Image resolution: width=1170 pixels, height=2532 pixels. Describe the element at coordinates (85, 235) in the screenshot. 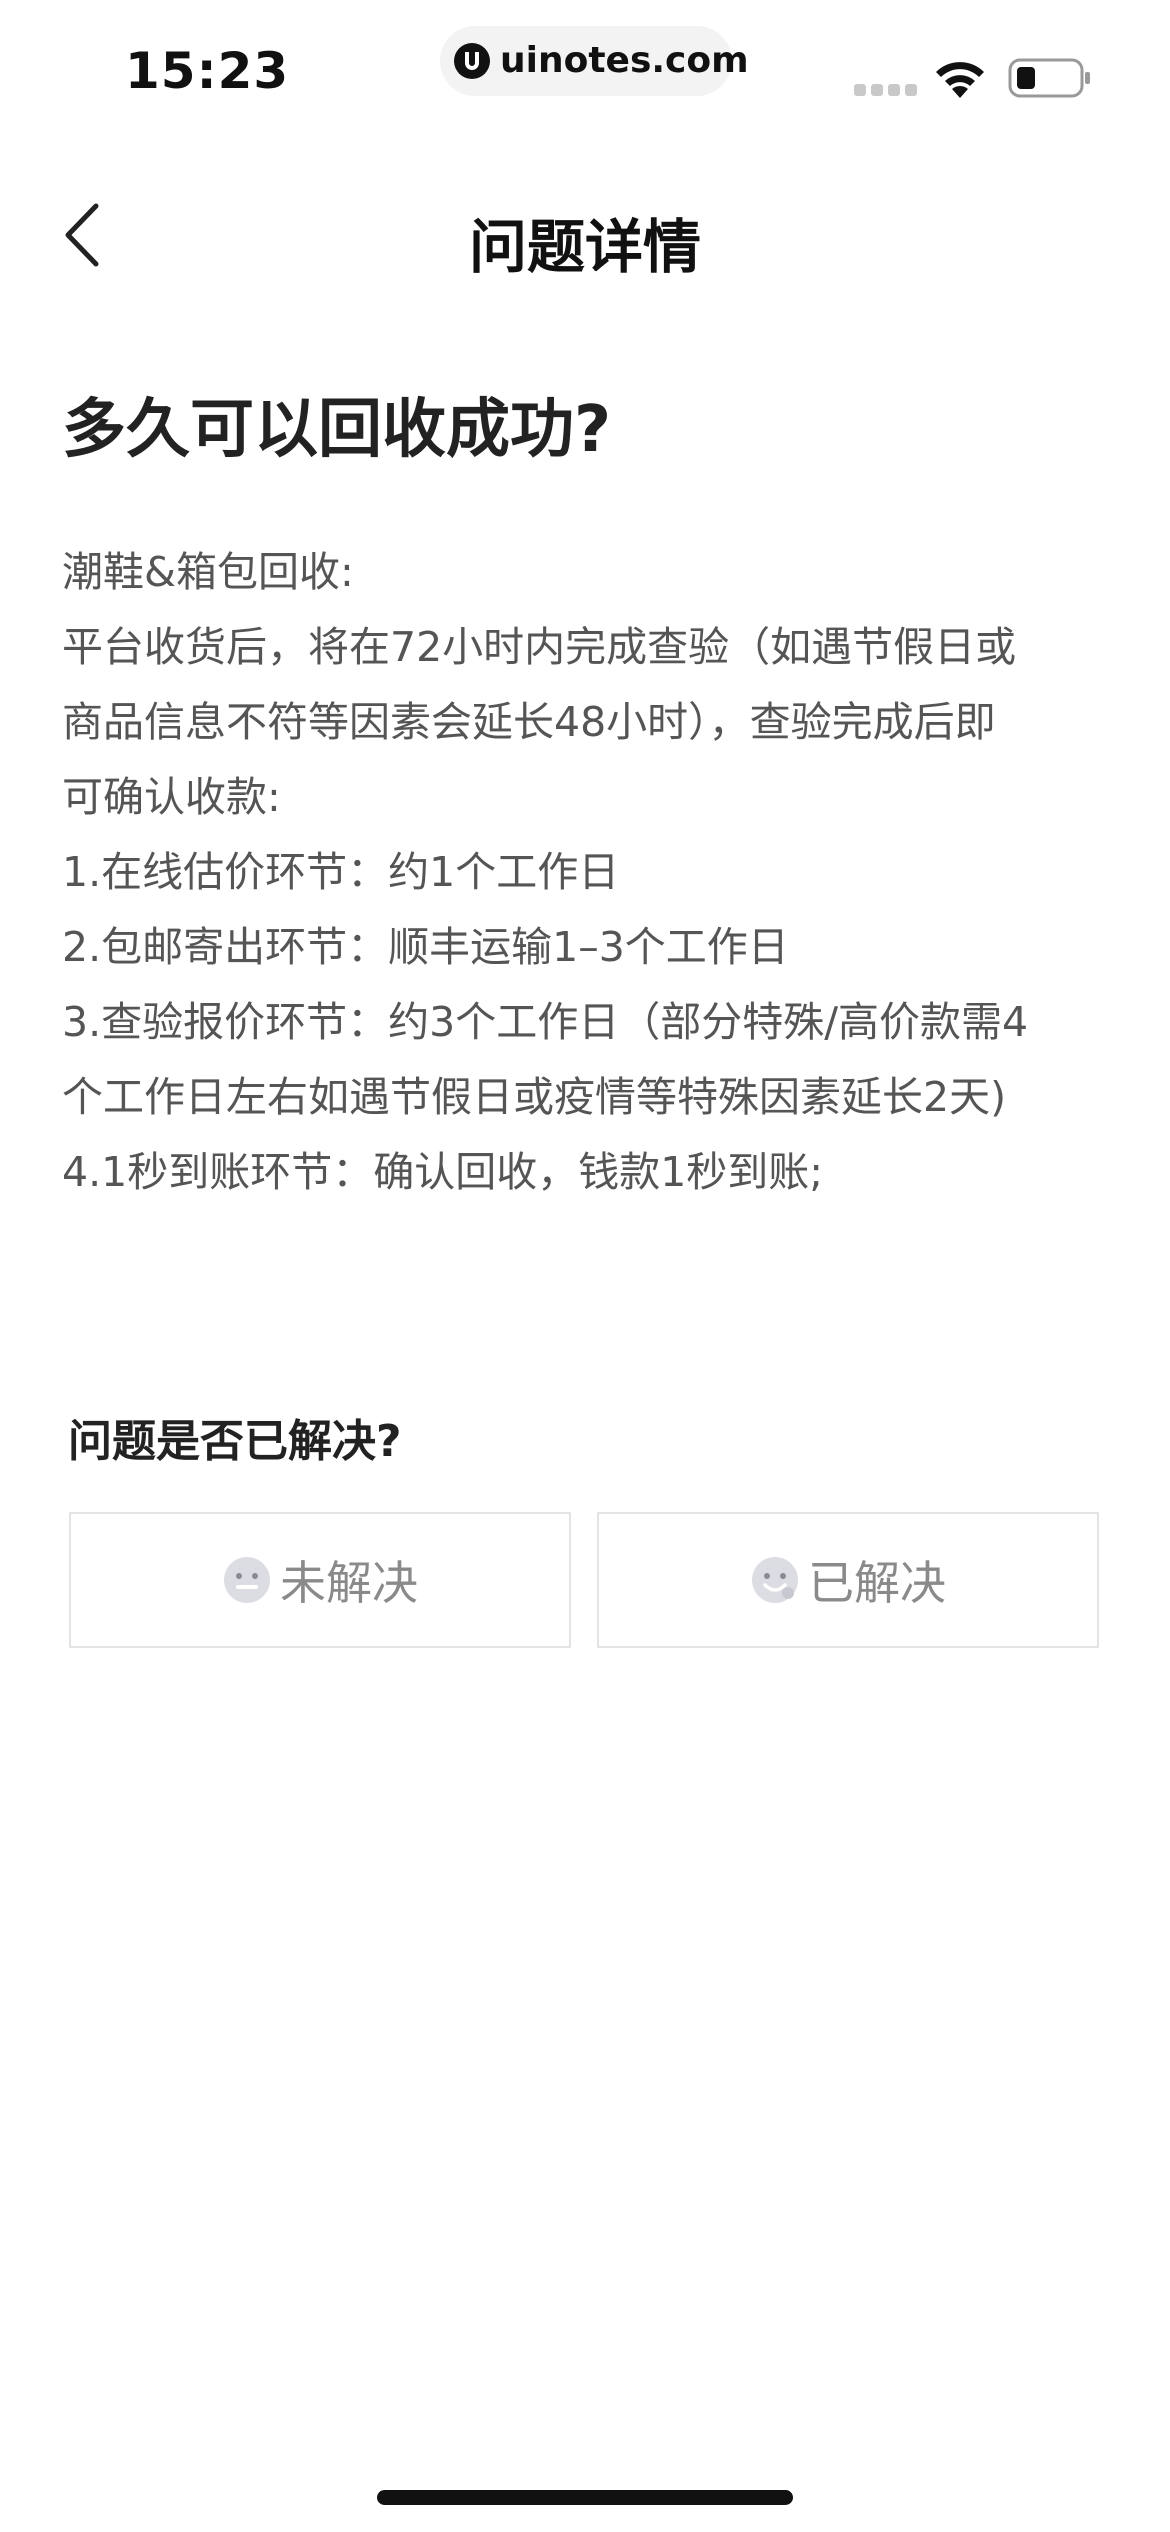

I see `back-chevron-icon` at that location.